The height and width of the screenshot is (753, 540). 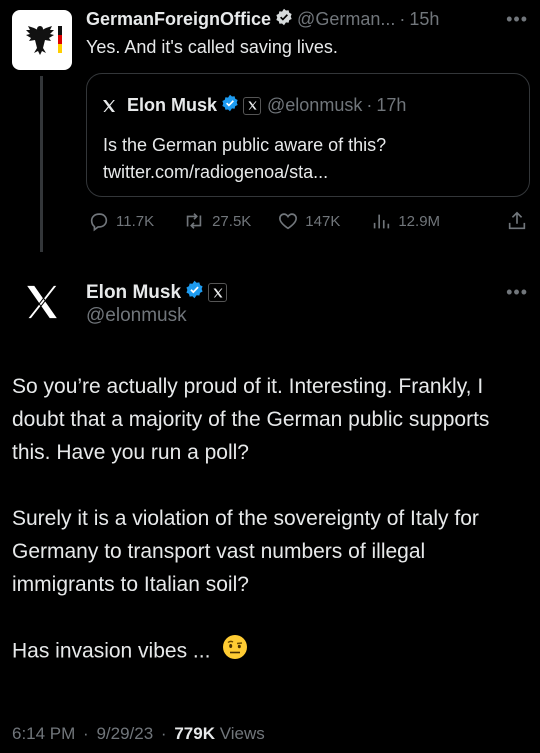 I want to click on quote-time: 17h, so click(x=391, y=105).